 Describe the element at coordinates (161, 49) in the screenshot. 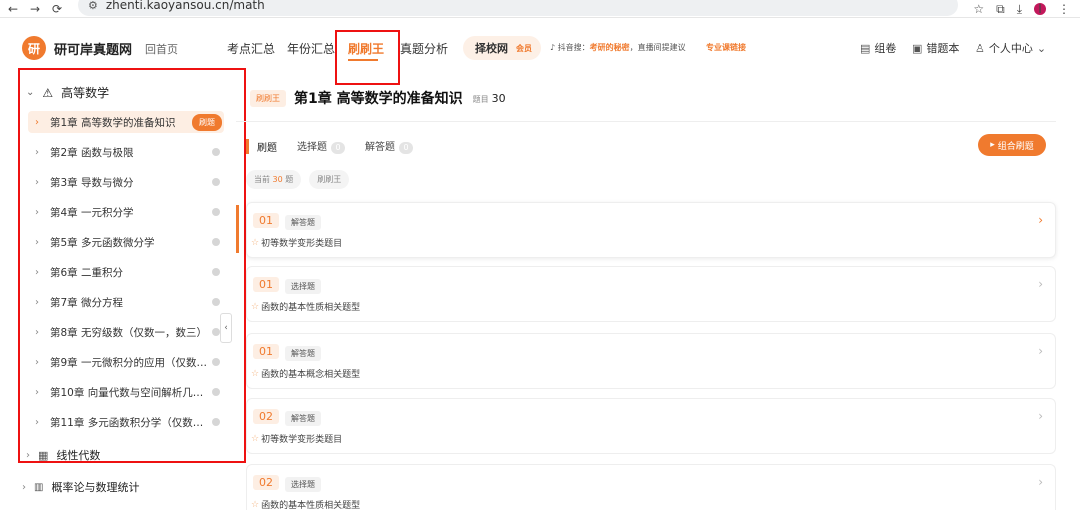

I see `home-link: 回首页` at that location.